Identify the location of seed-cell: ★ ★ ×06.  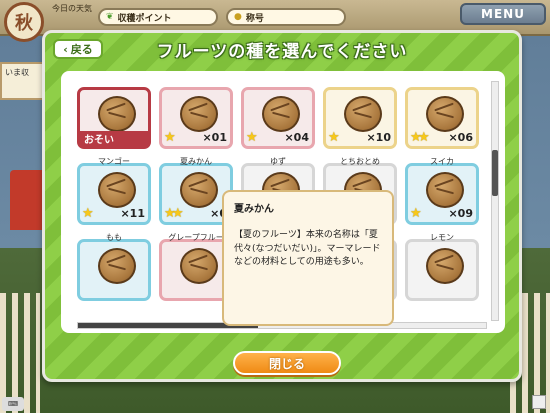
(442, 118).